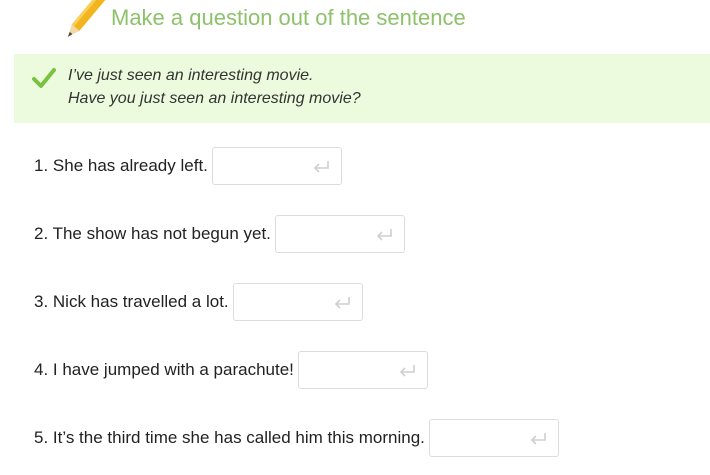 The height and width of the screenshot is (475, 710). What do you see at coordinates (44, 78) in the screenshot?
I see `checkmark-icon` at bounding box center [44, 78].